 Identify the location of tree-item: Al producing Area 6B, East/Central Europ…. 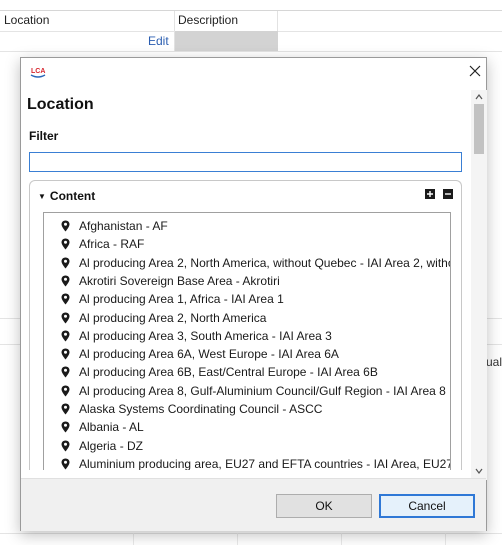
(247, 372).